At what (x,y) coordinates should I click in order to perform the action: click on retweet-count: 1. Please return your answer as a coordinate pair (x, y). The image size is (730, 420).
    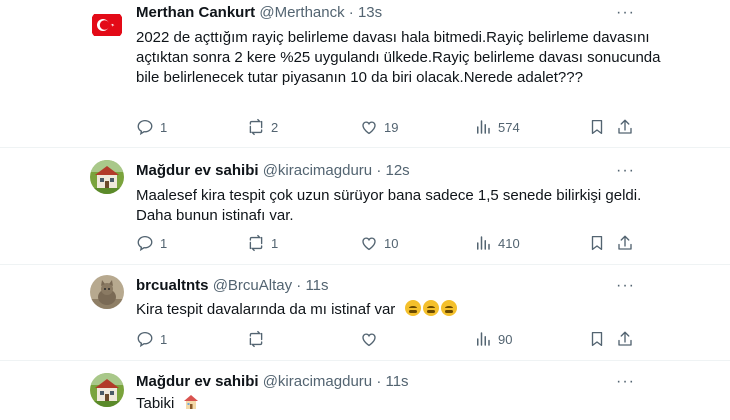
    Looking at the image, I should click on (275, 243).